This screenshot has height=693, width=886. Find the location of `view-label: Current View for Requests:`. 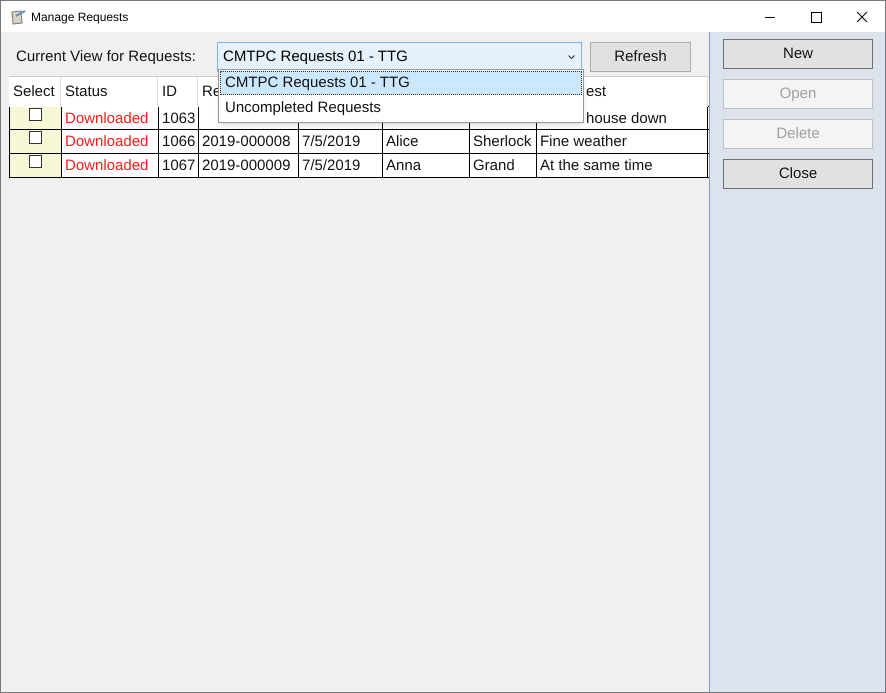

view-label: Current View for Requests: is located at coordinates (106, 56).